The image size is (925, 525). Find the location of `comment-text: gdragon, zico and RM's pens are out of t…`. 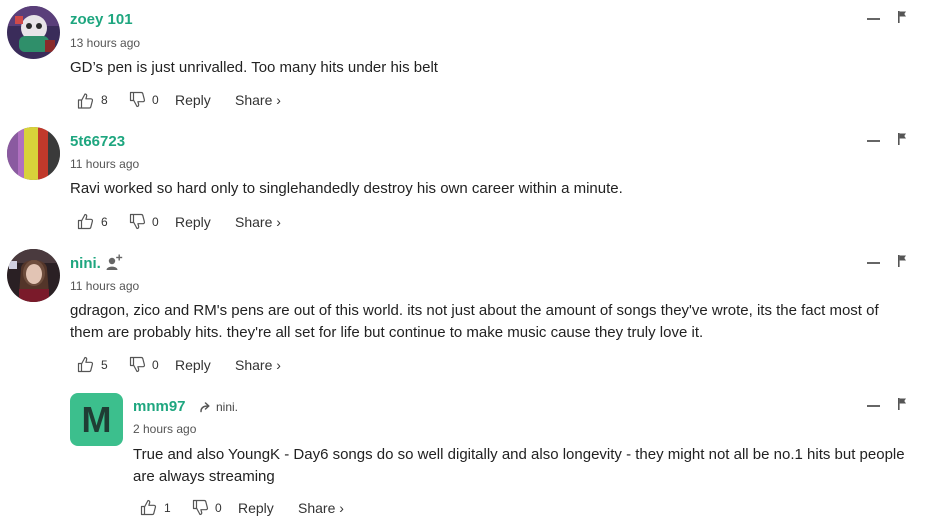

comment-text: gdragon, zico and RM's pens are out of t… is located at coordinates (474, 321).